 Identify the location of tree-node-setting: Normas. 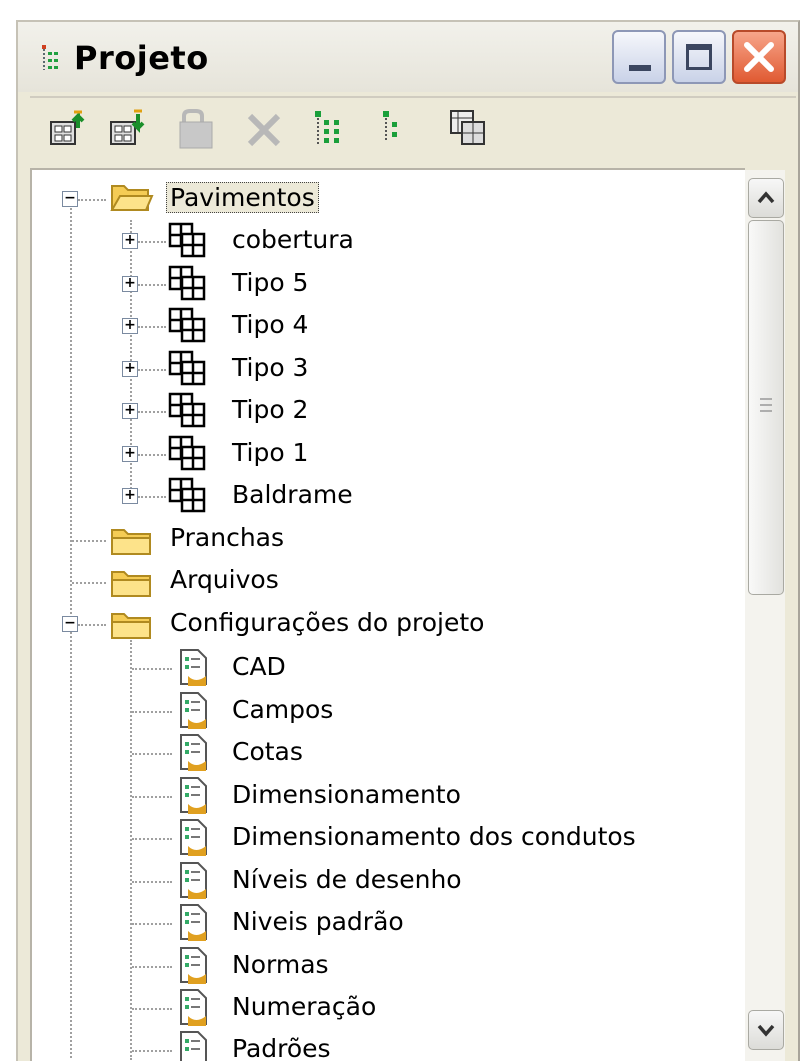
(280, 964).